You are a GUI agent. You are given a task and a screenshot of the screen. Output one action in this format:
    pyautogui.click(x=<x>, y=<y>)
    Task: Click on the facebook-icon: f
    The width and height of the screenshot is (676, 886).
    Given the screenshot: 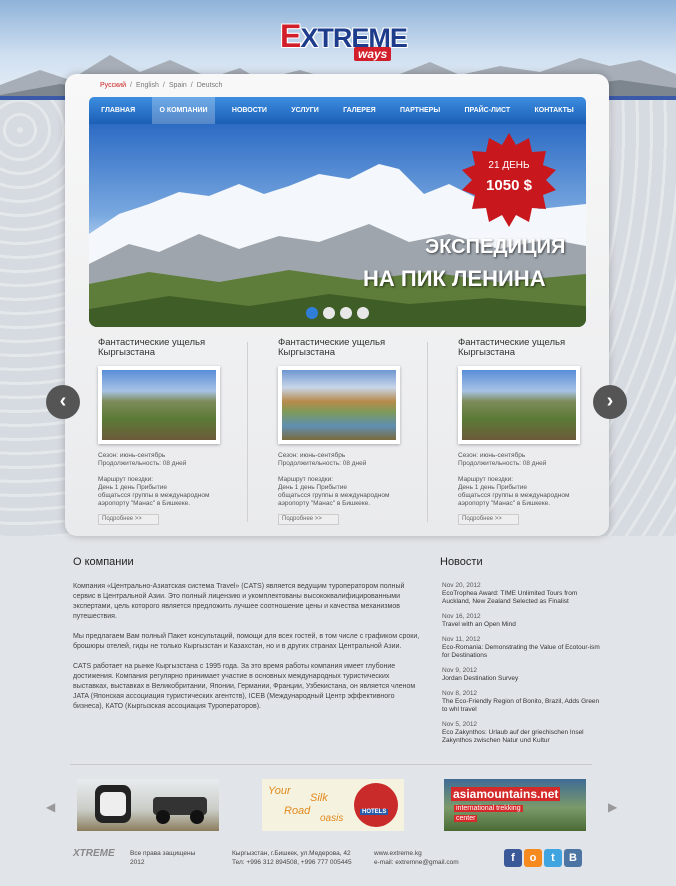 What is the action you would take?
    pyautogui.click(x=513, y=858)
    